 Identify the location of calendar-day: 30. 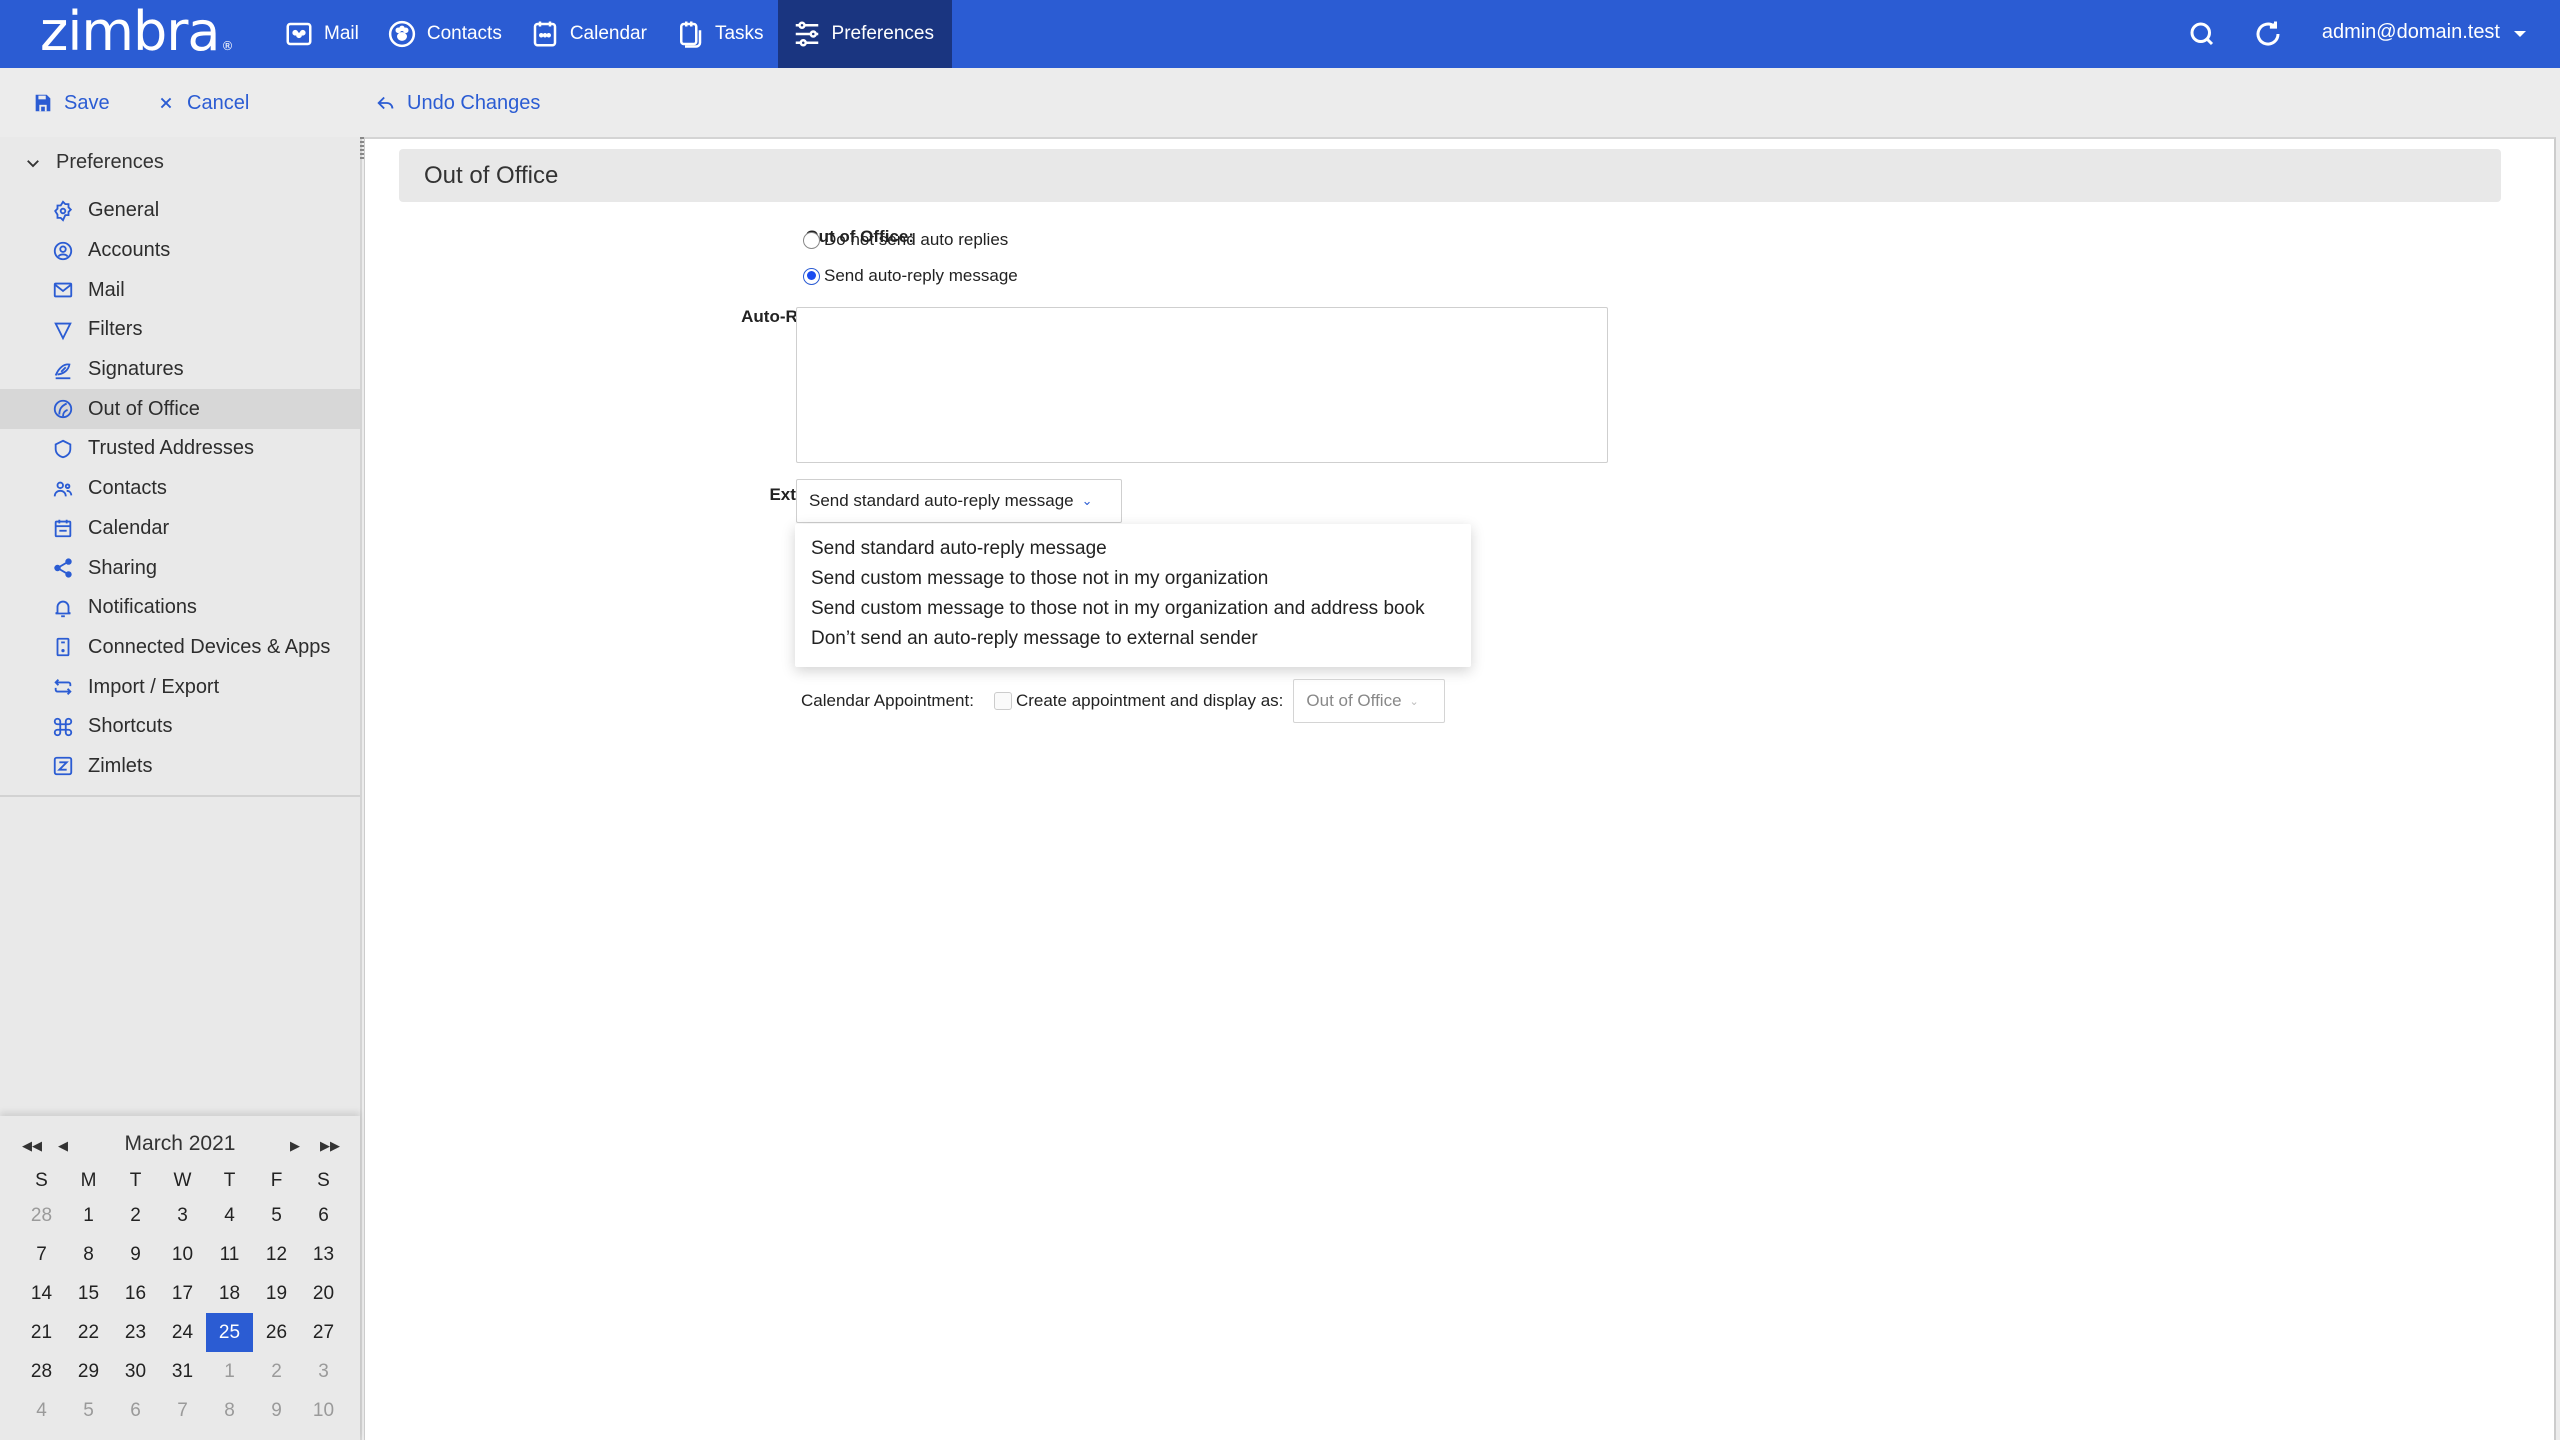
(135, 1371).